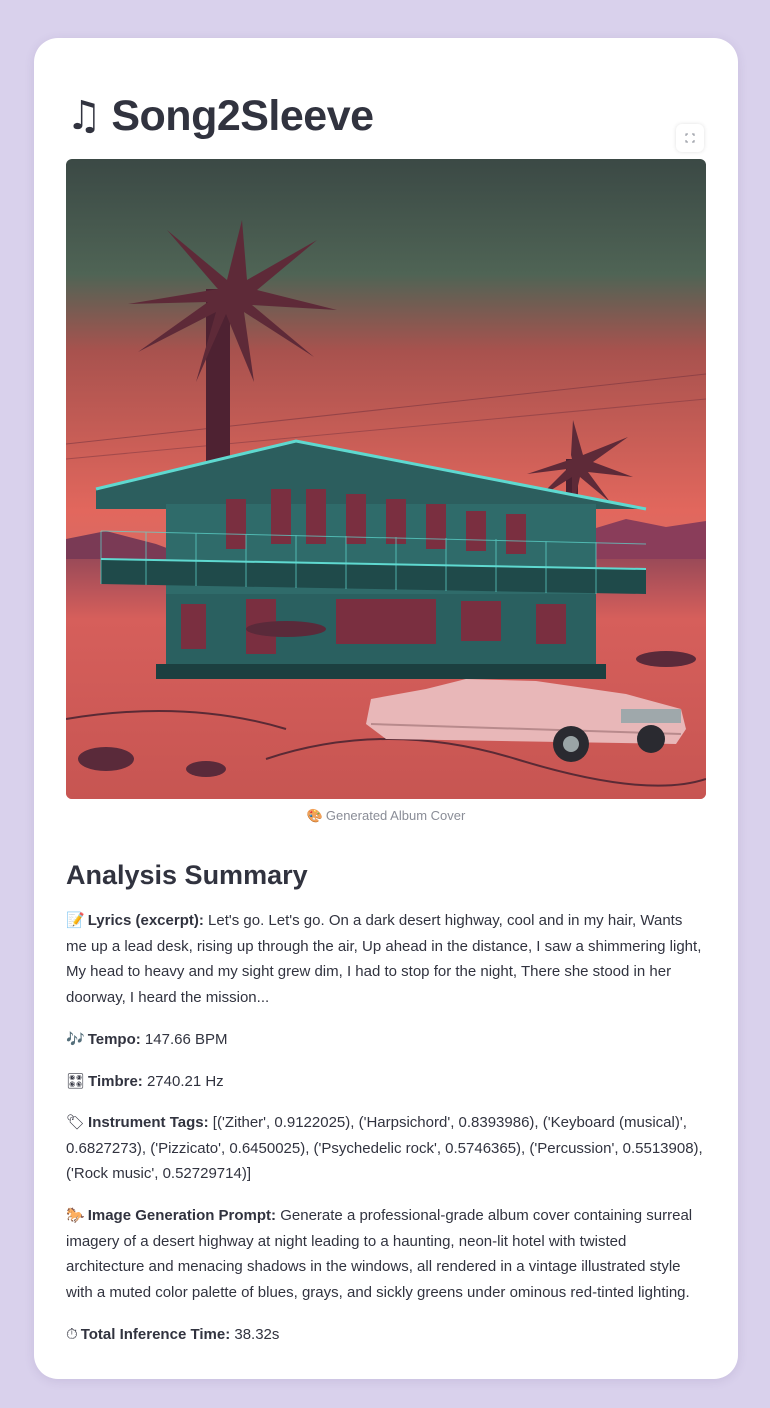 The image size is (770, 1408). Describe the element at coordinates (155, 1334) in the screenshot. I see `inference-time-label: Total Inference Time:` at that location.